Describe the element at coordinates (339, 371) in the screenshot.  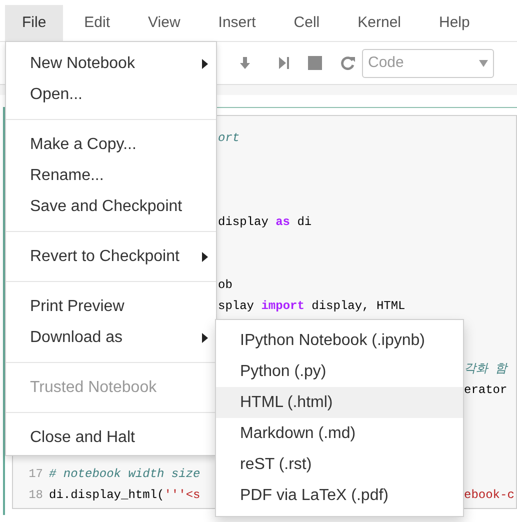
I see `submenu-item: Python (.py)` at that location.